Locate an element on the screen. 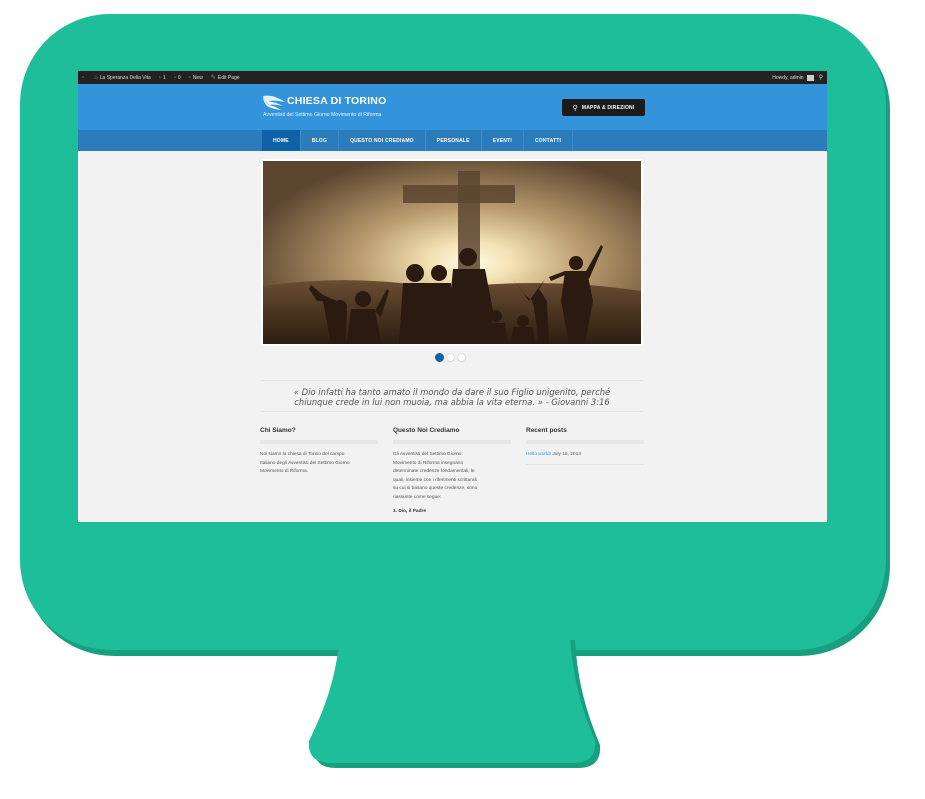 Image resolution: width=925 pixels, height=799 pixels. nav-item-home: HOME is located at coordinates (281, 140).